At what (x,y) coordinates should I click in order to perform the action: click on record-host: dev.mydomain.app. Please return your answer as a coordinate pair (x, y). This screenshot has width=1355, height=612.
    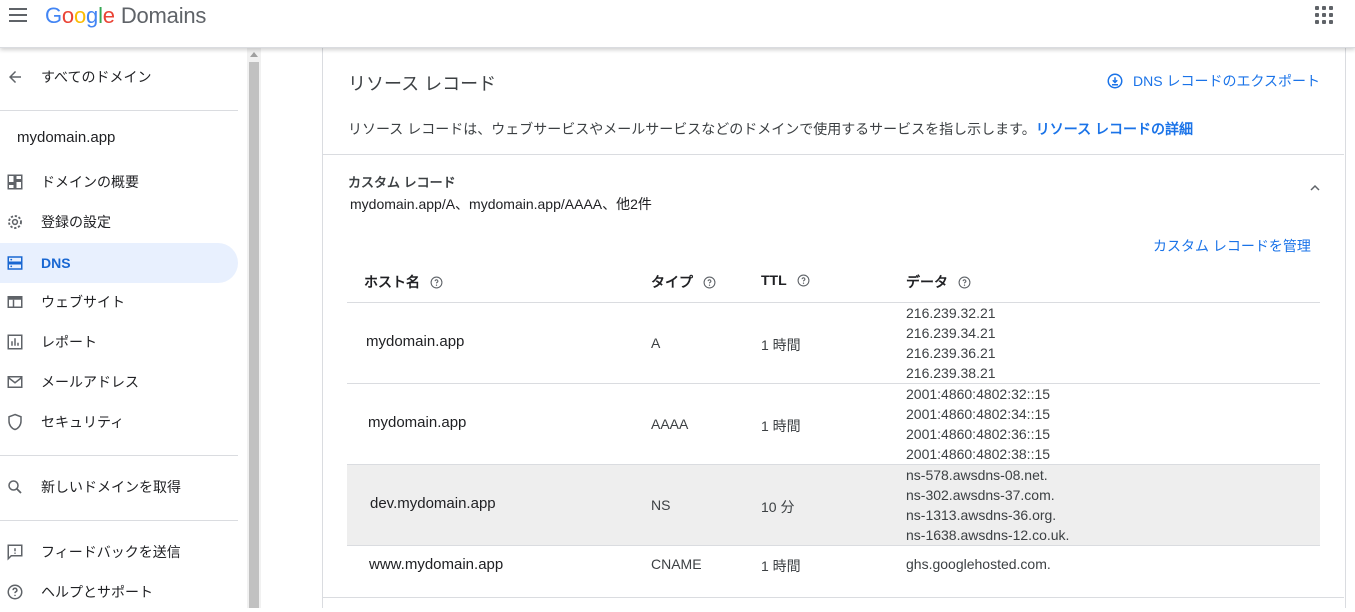
    Looking at the image, I should click on (433, 503).